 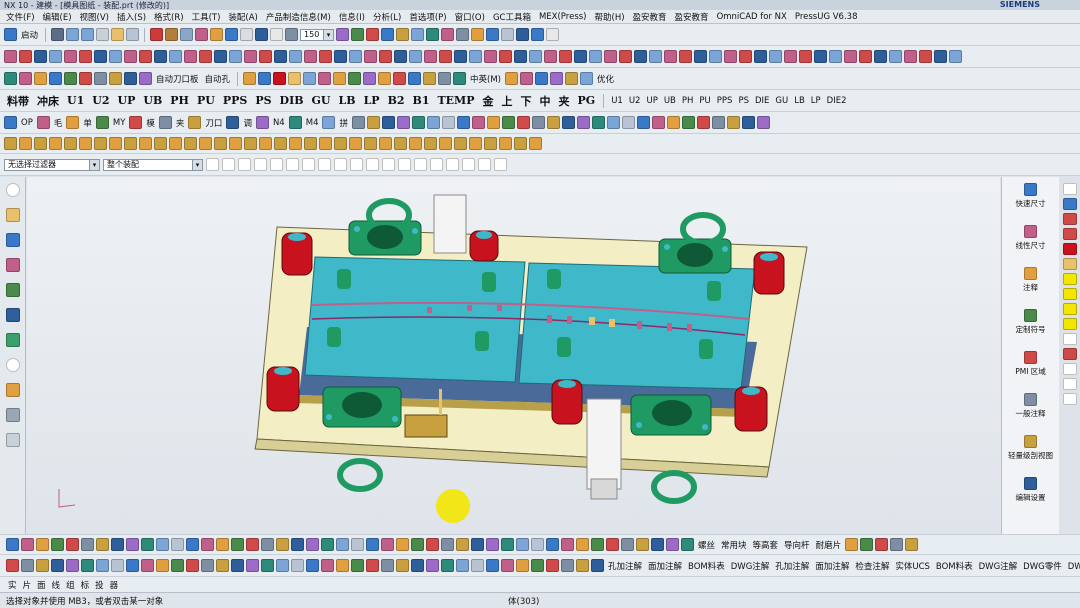 I want to click on thicken-icon, so click(x=355, y=78).